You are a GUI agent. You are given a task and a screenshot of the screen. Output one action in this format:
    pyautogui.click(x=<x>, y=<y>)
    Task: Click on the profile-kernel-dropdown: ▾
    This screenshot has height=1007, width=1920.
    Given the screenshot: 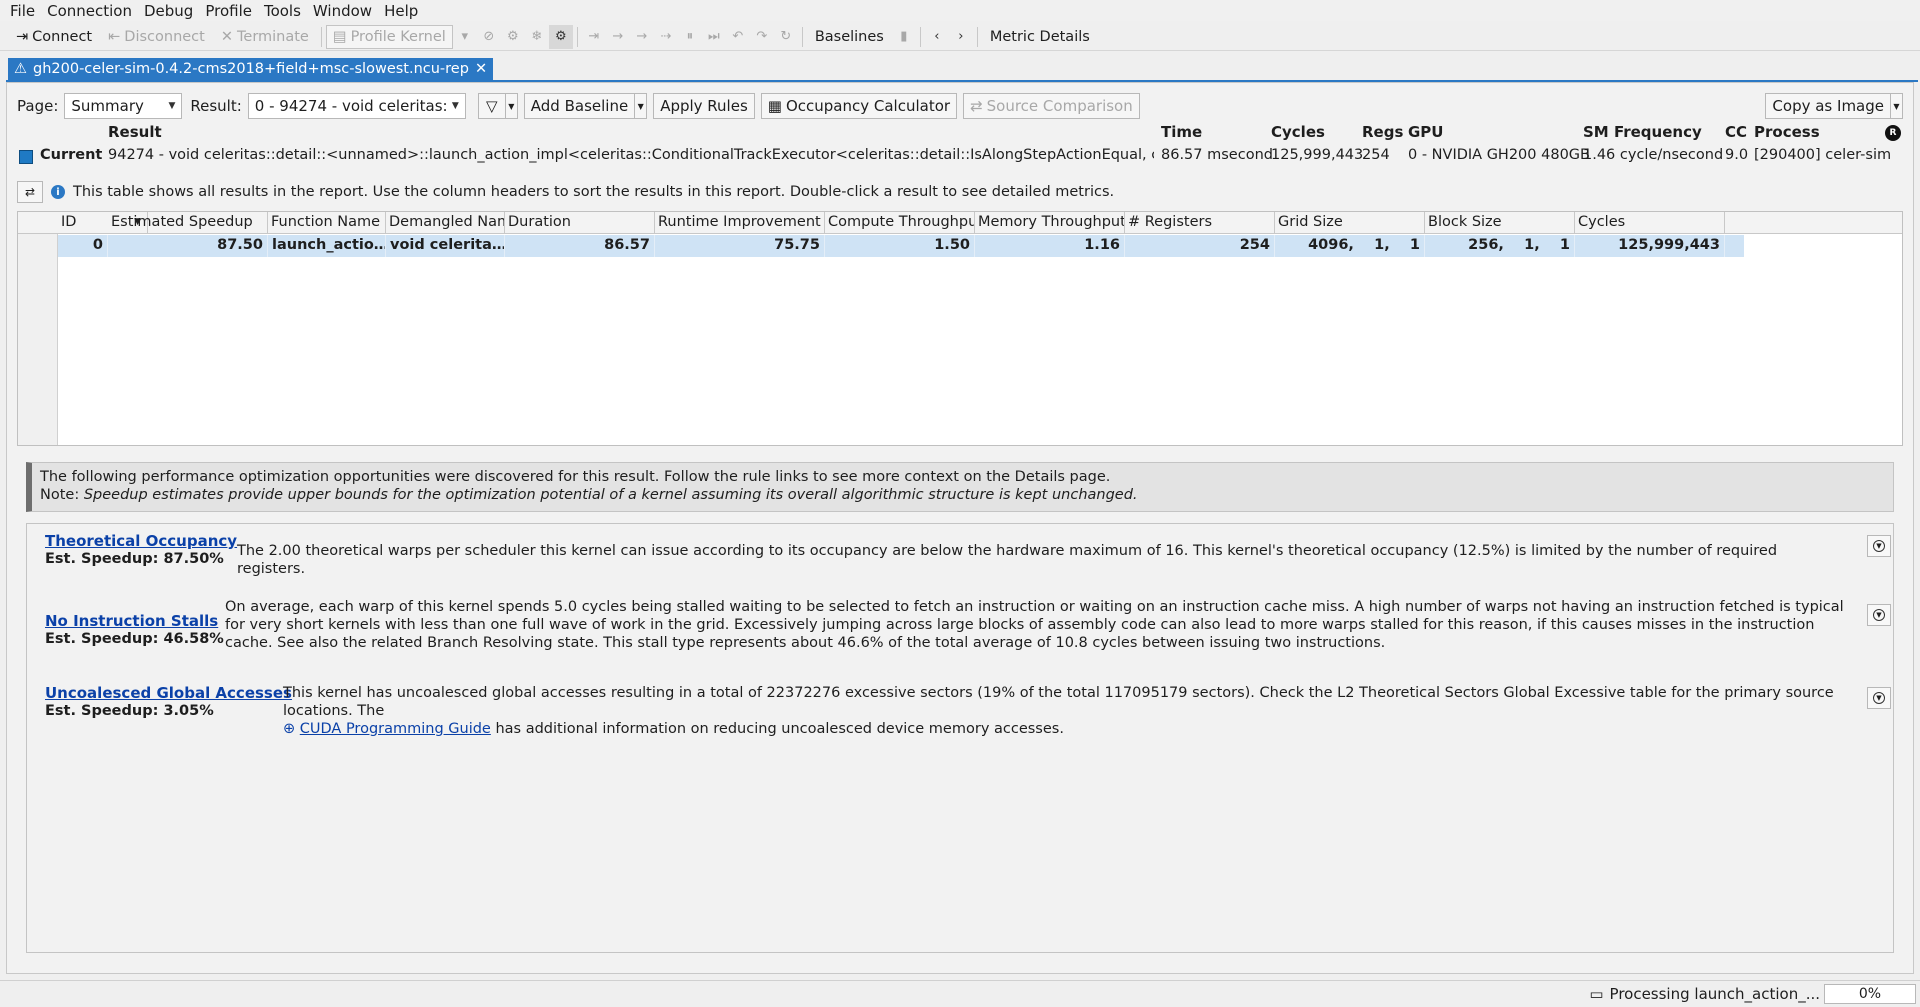 What is the action you would take?
    pyautogui.click(x=465, y=37)
    